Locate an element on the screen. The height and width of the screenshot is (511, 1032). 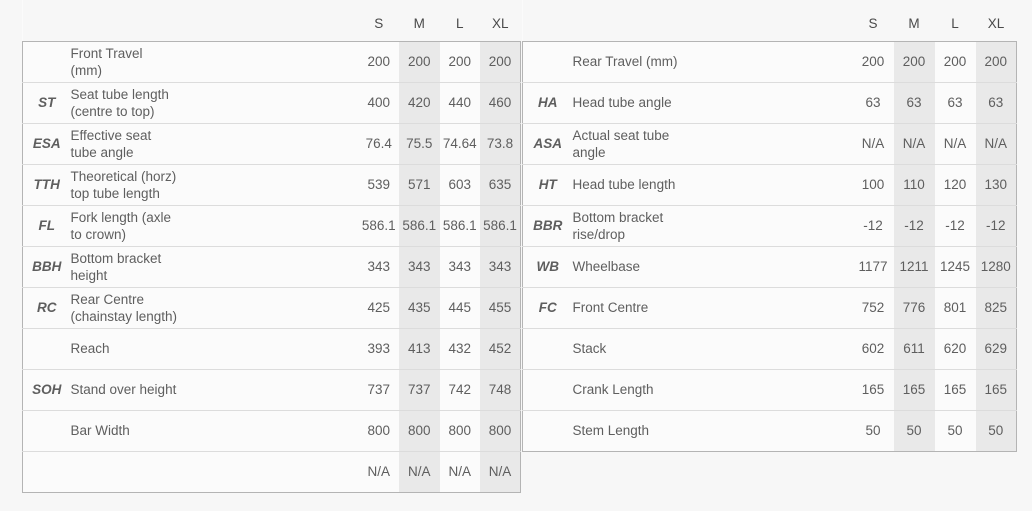
size-header-row: S M L XL is located at coordinates (271, 21).